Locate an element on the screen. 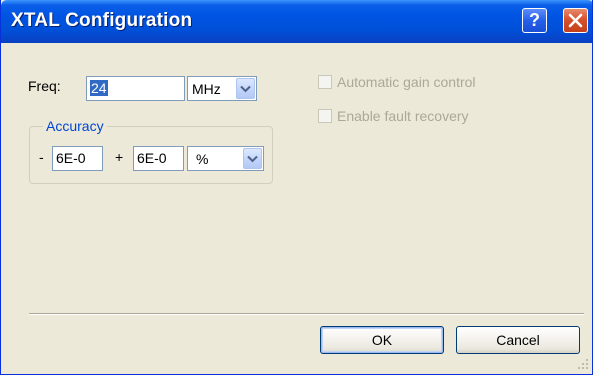 The width and height of the screenshot is (593, 375). title-bar: XTAL Configuration ? is located at coordinates (296, 21).